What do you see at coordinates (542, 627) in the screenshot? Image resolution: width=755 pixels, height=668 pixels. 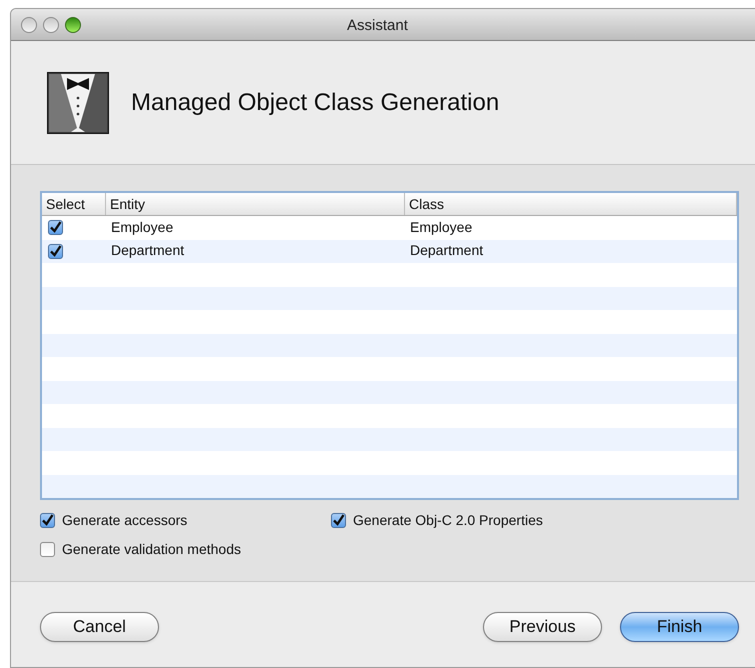 I see `push-button: Previous` at bounding box center [542, 627].